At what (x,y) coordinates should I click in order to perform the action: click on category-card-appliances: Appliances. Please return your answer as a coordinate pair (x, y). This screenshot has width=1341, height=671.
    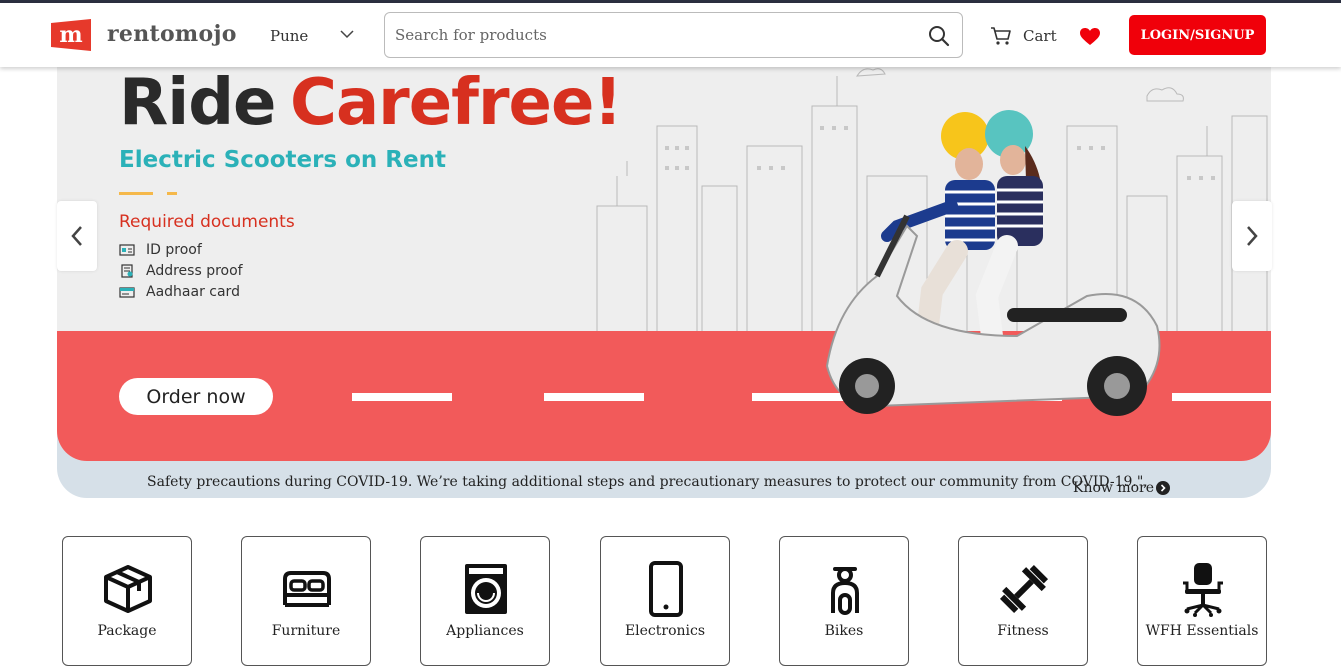
    Looking at the image, I should click on (485, 601).